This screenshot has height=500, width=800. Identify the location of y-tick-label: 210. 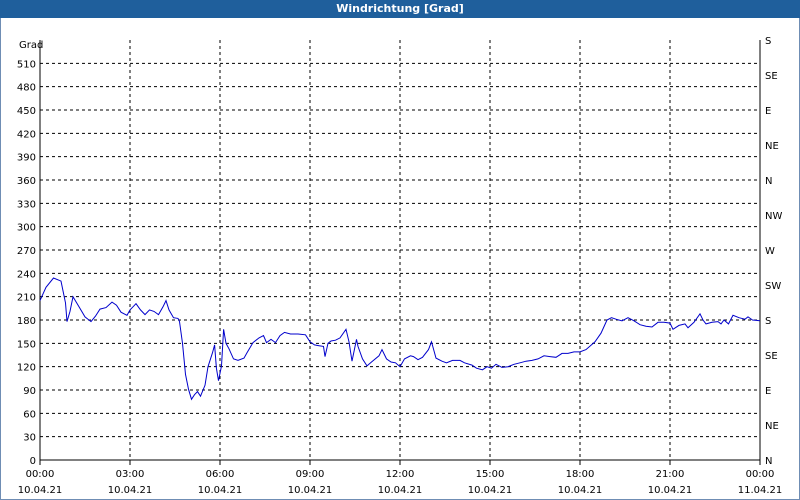
(26, 298).